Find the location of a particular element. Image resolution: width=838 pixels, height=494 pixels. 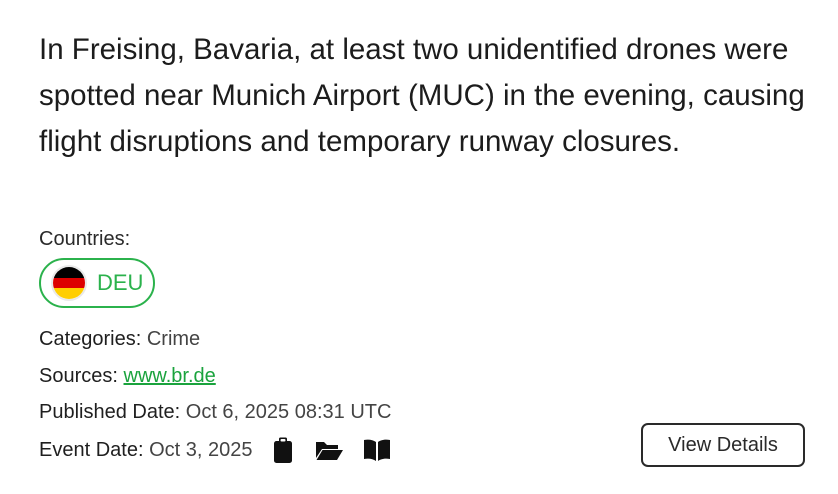

published-date-row: Published Date: Oct 6, 2025 08:31 UTC is located at coordinates (215, 412).